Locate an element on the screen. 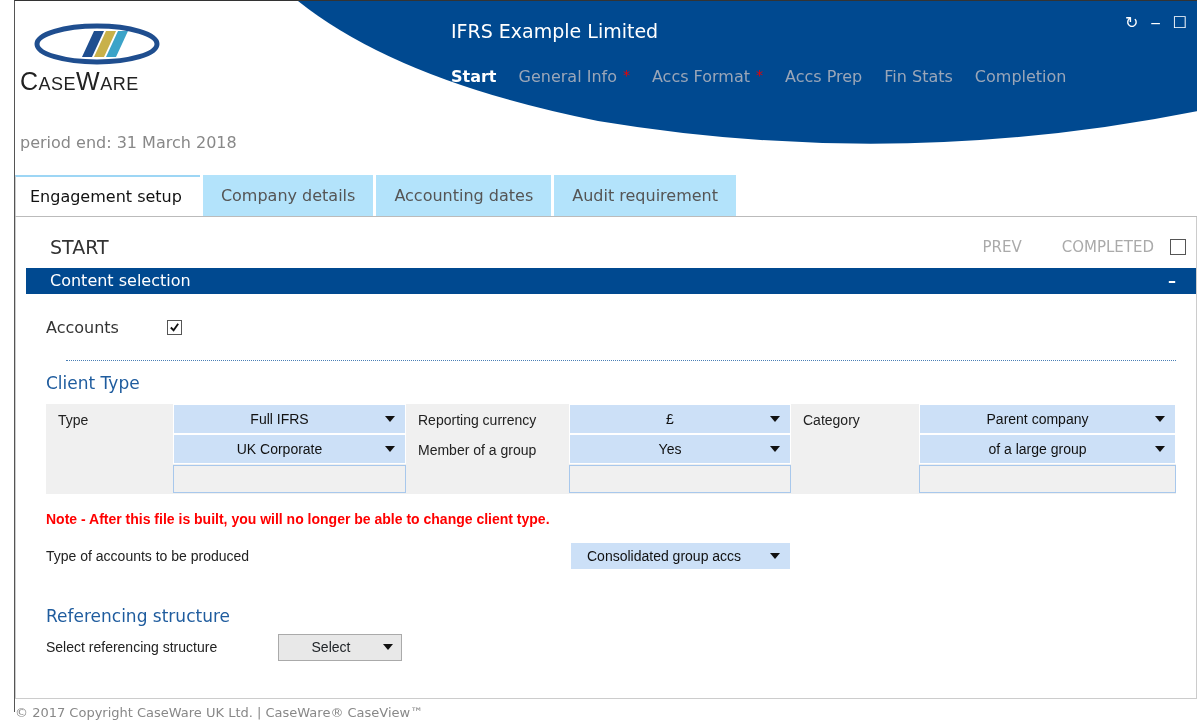 The image size is (1197, 726). nav-link: Accs Format * is located at coordinates (707, 77).